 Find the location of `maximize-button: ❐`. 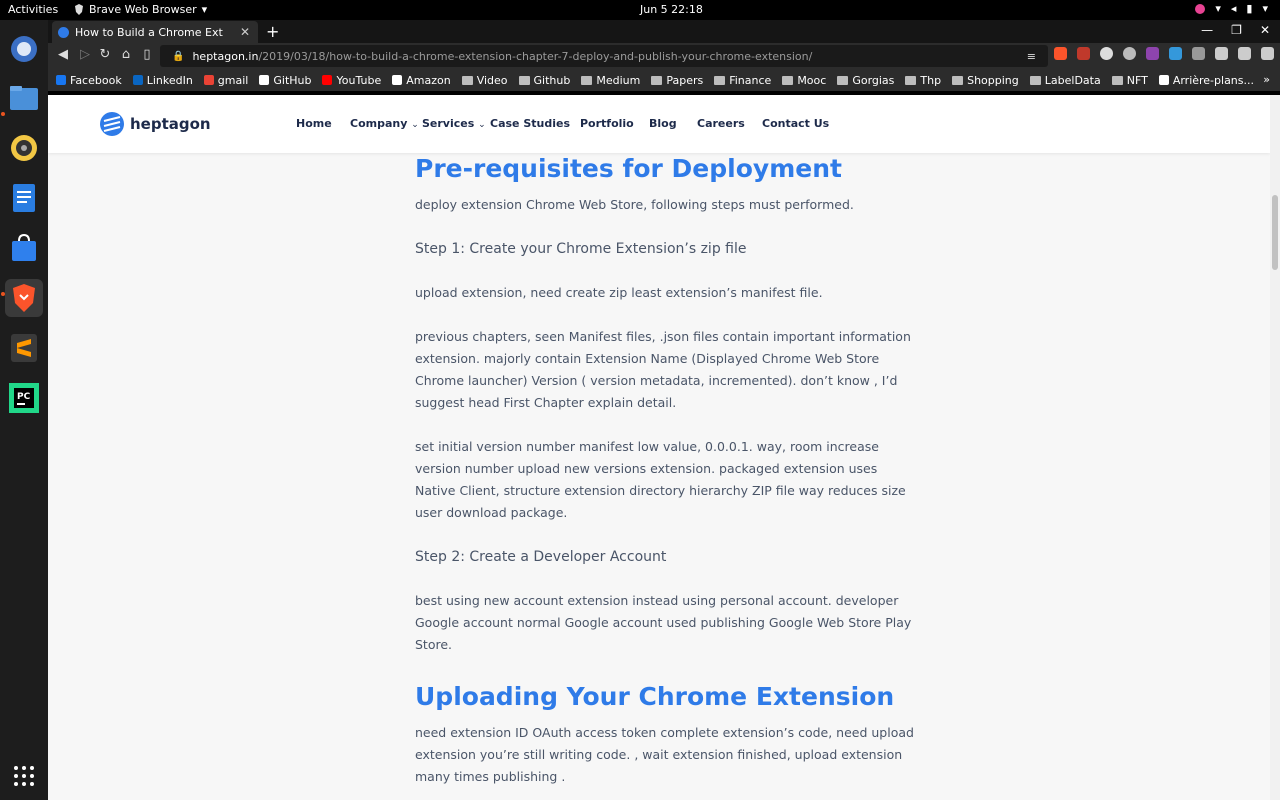

maximize-button: ❐ is located at coordinates (1236, 30).